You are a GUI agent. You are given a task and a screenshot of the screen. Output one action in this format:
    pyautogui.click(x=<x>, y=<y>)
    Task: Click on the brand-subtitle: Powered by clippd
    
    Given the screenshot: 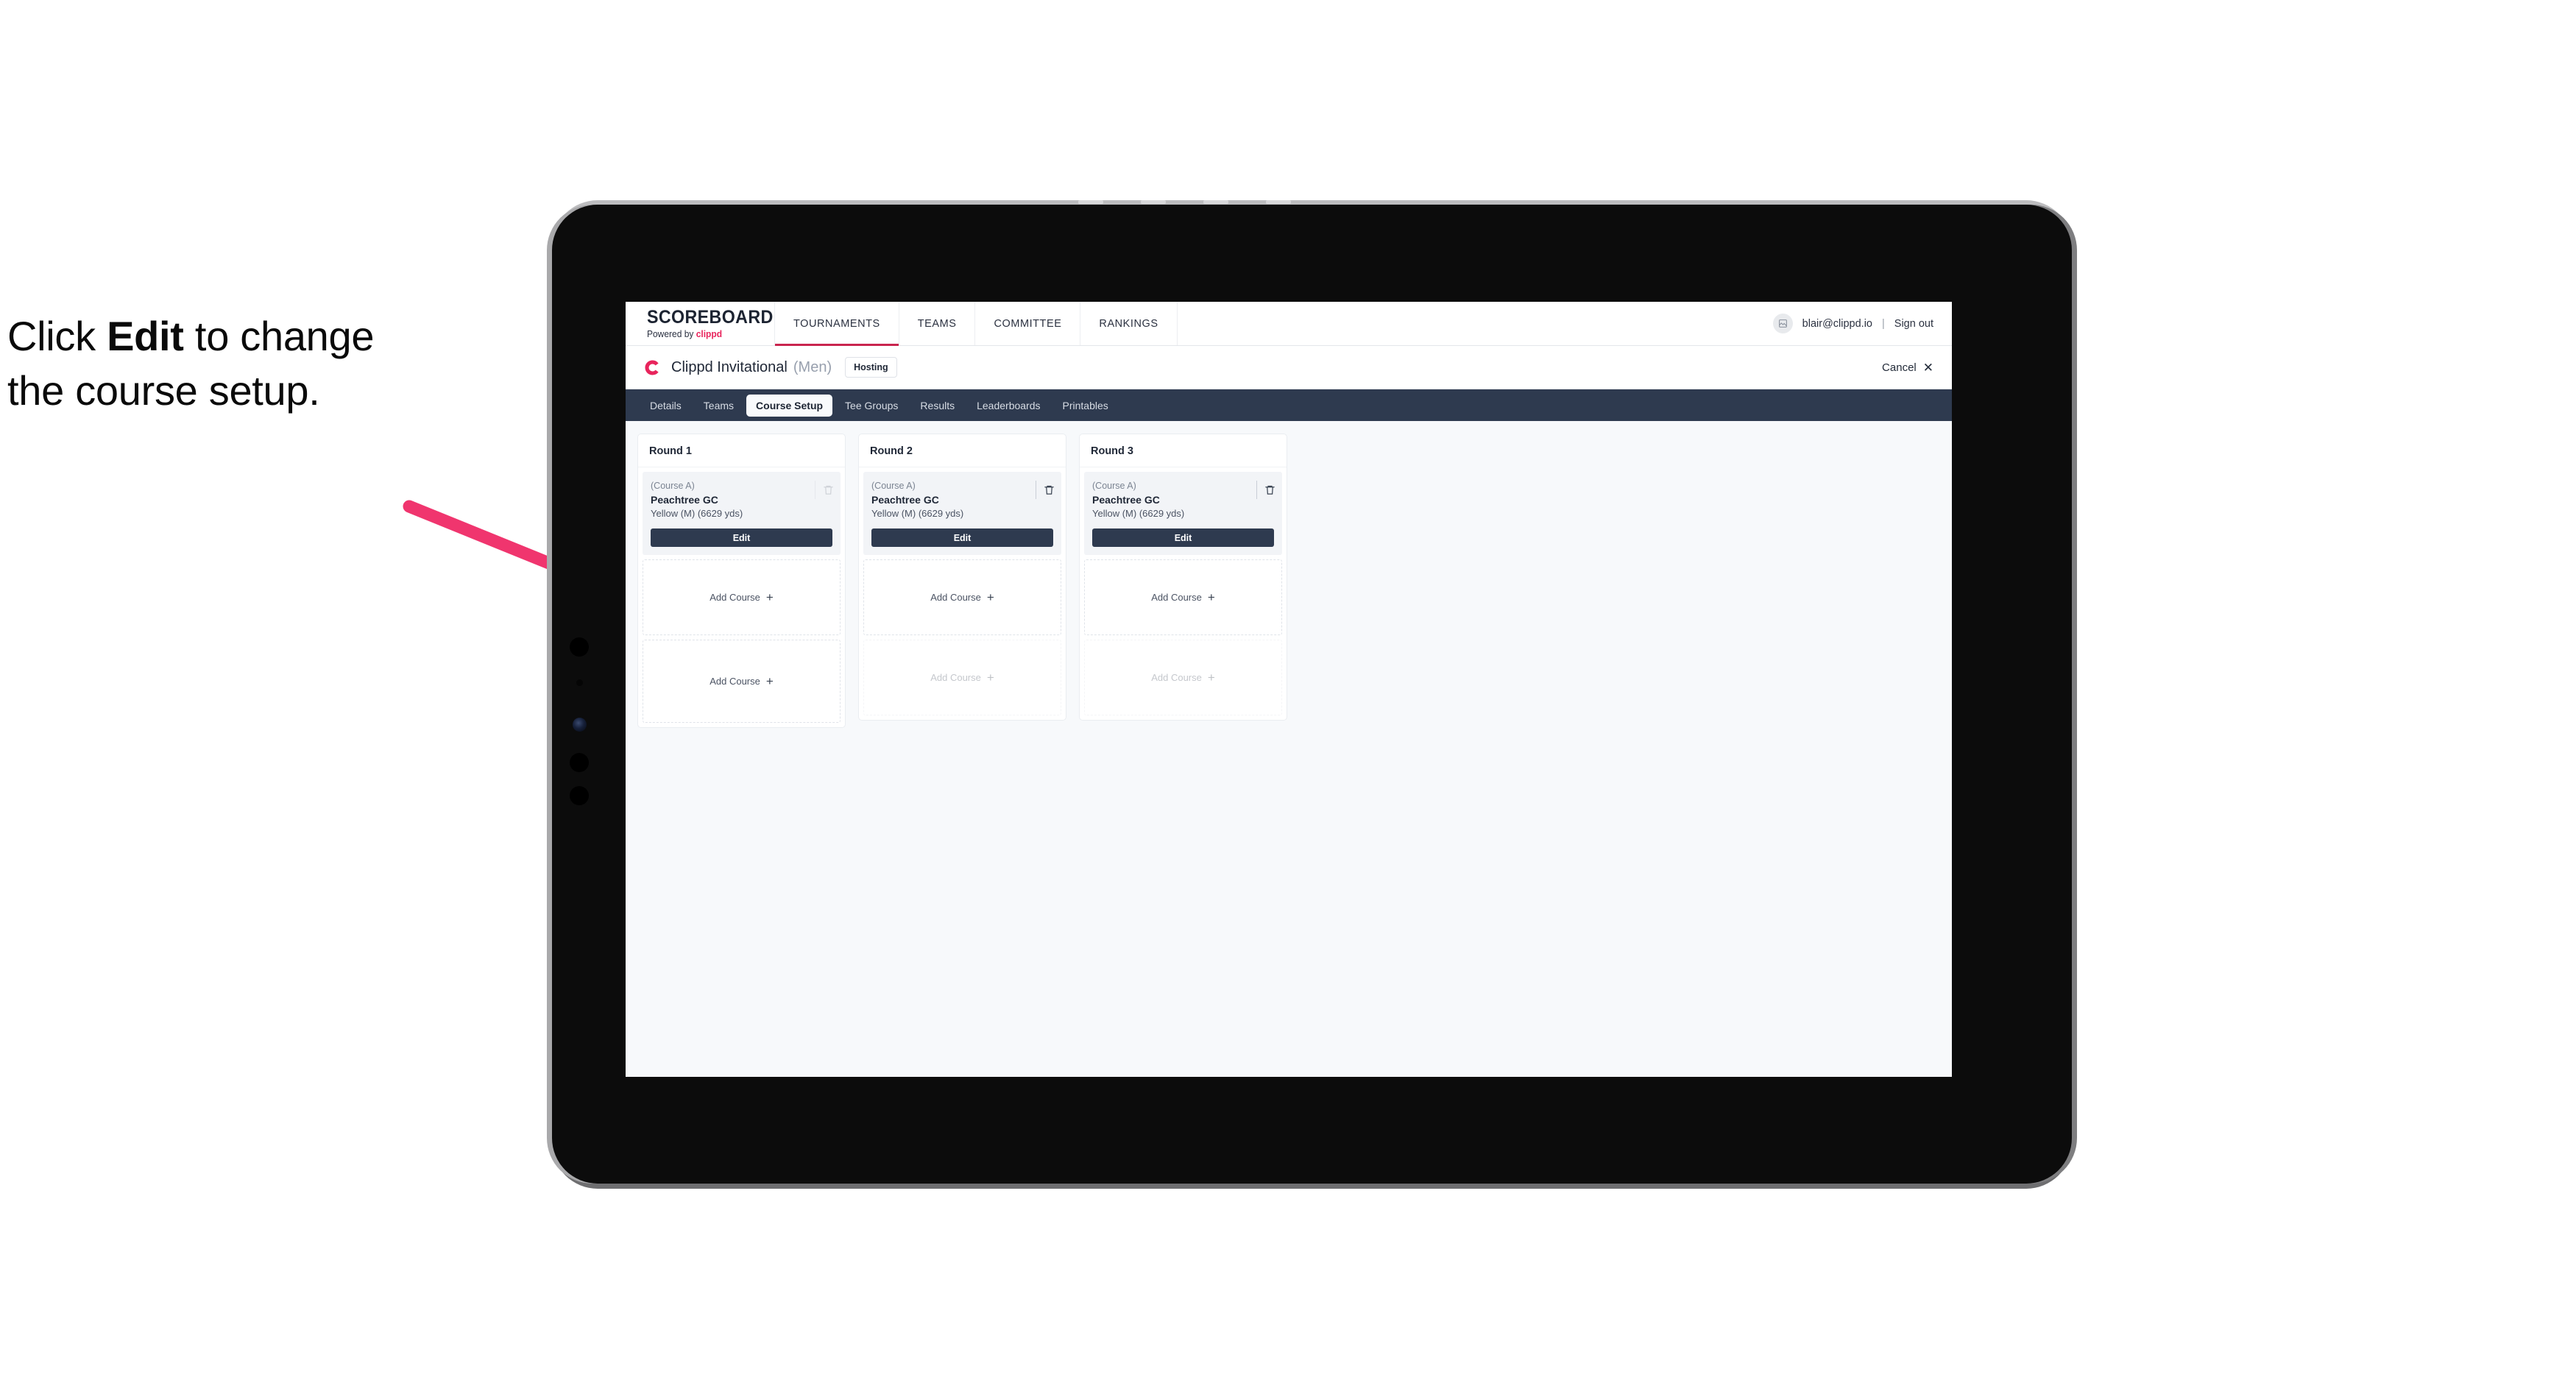 What is the action you would take?
    pyautogui.click(x=708, y=334)
    